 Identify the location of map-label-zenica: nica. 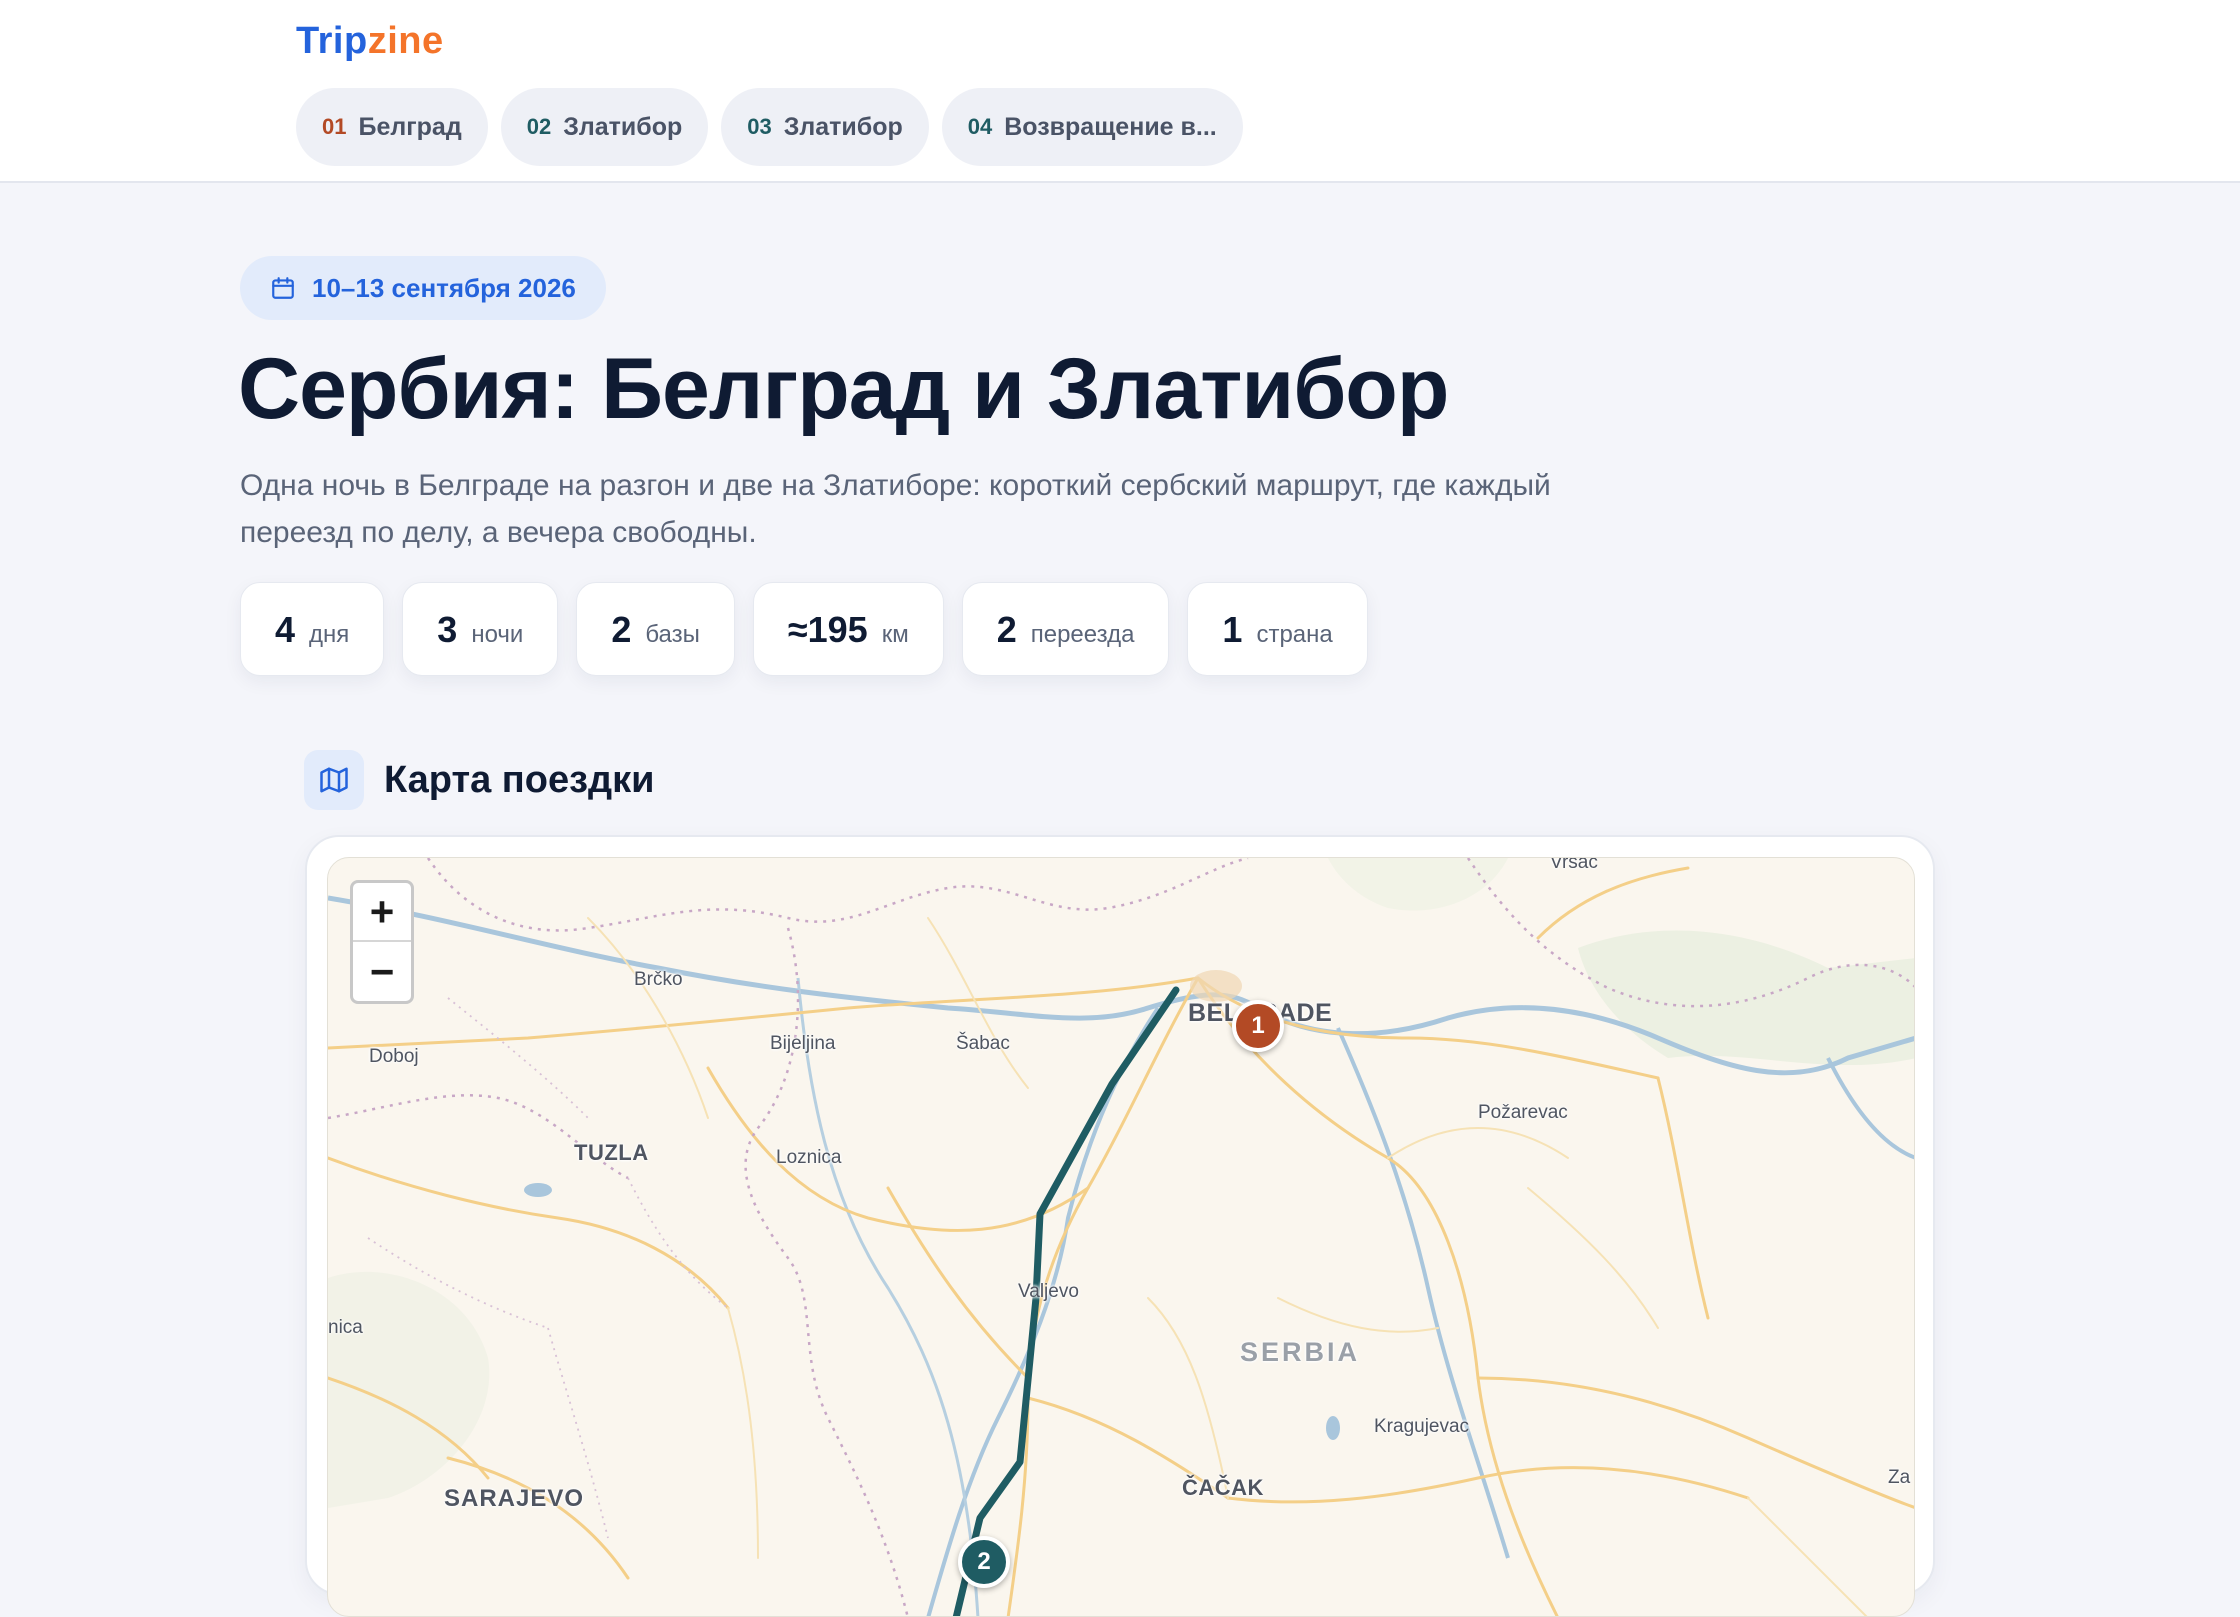
(345, 1327).